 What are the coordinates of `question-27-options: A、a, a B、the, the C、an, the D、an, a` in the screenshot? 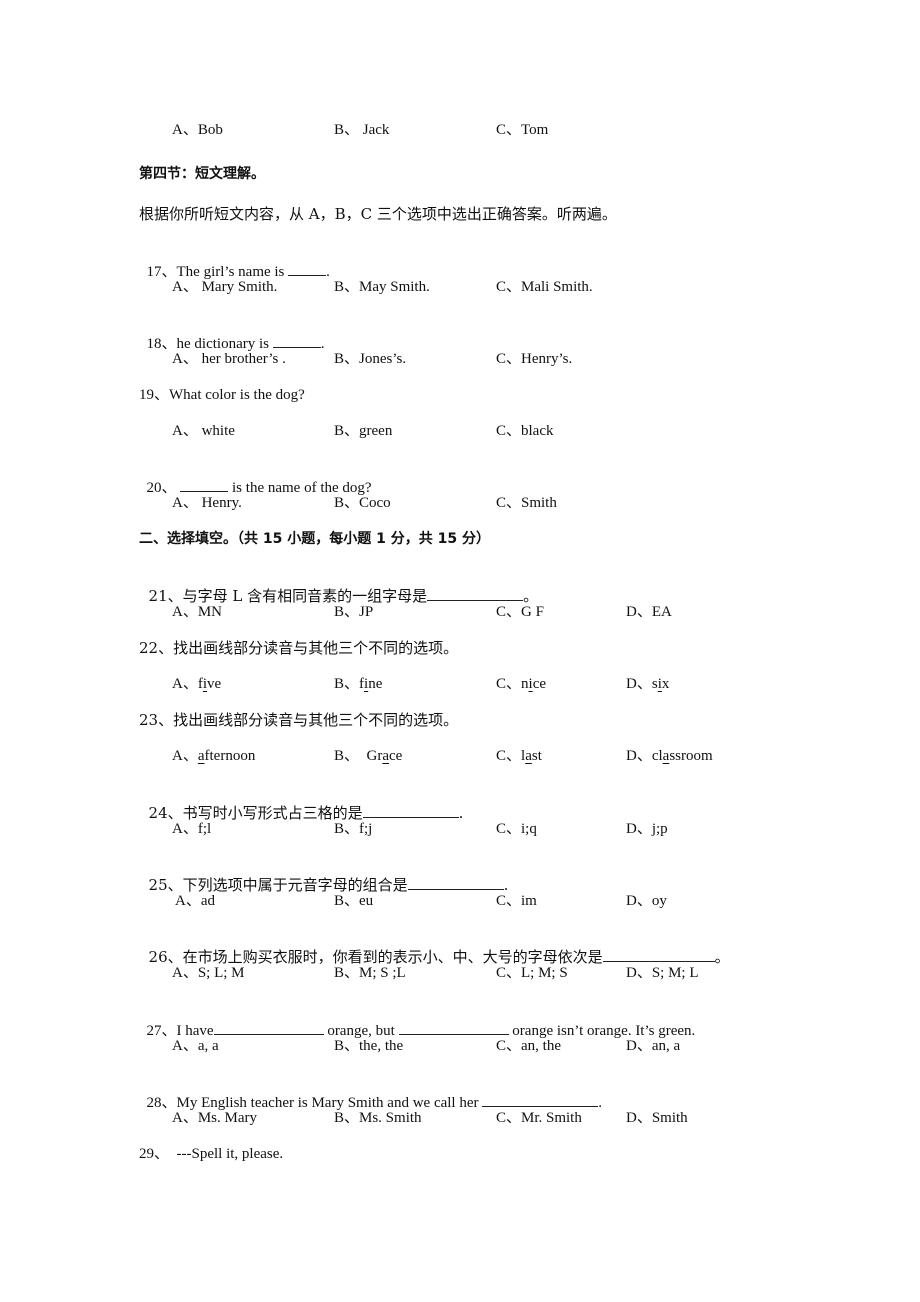 It's located at (522, 1046).